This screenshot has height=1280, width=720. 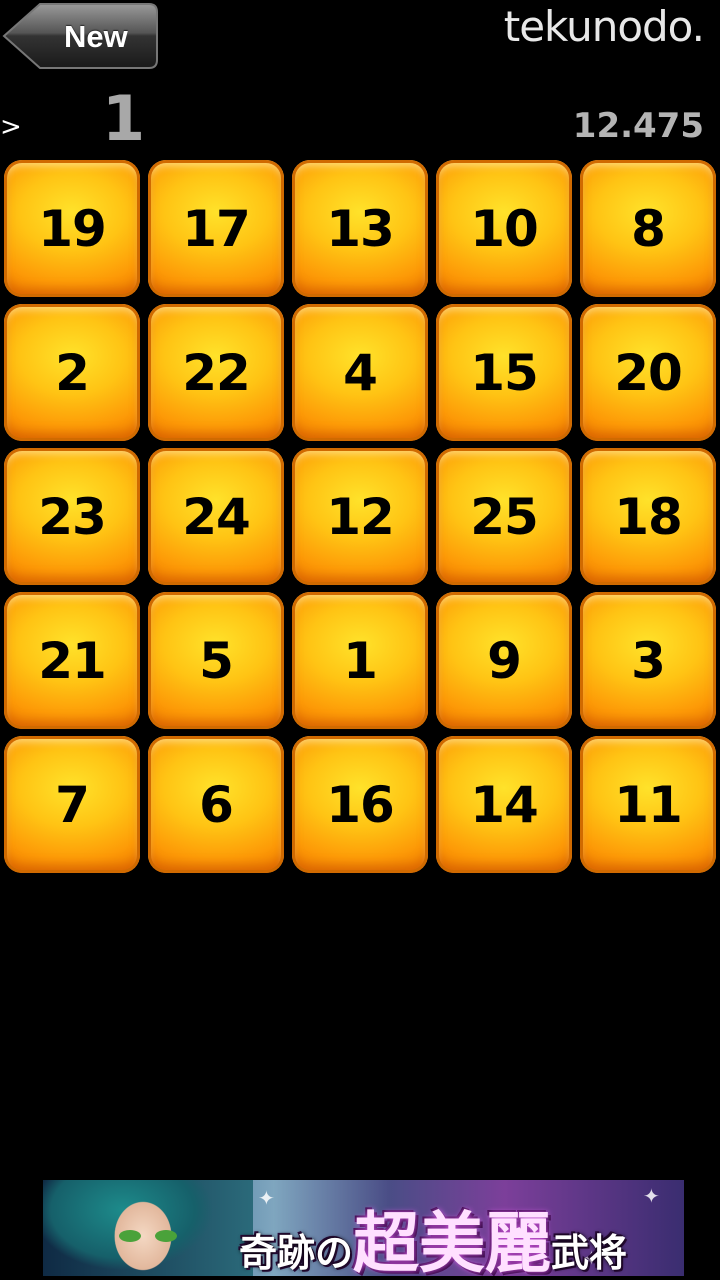 I want to click on ad-banner: ✦ ✦ ✧ 奇跡の超美麗武将, so click(x=363, y=1228).